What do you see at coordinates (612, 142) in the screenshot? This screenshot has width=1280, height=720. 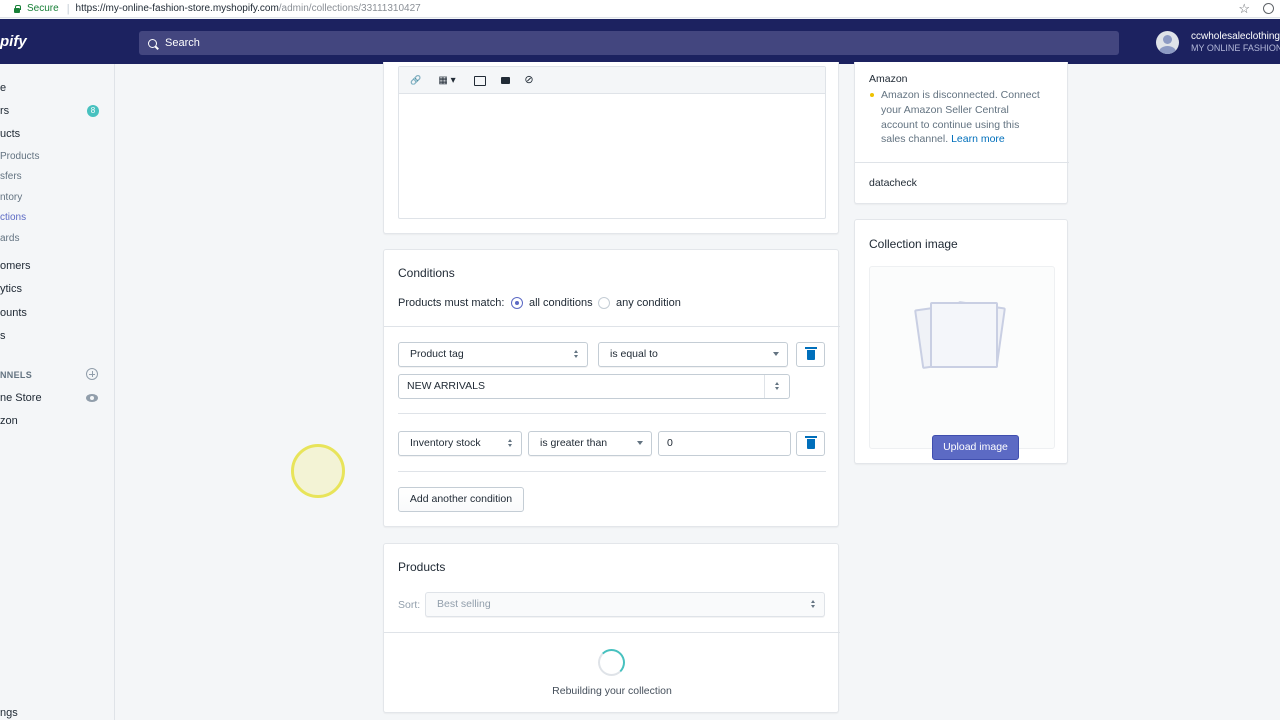 I see `rich-text-editor` at bounding box center [612, 142].